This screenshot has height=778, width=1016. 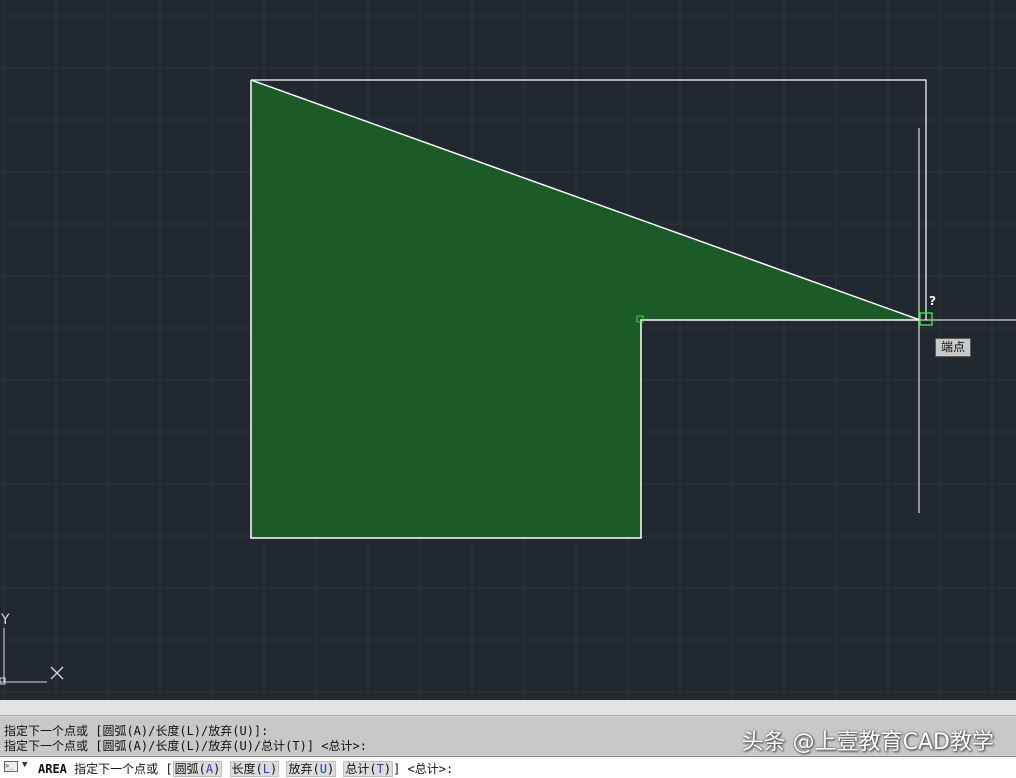 What do you see at coordinates (123, 769) in the screenshot?
I see `prompt-text: 指定下一个点或 [` at bounding box center [123, 769].